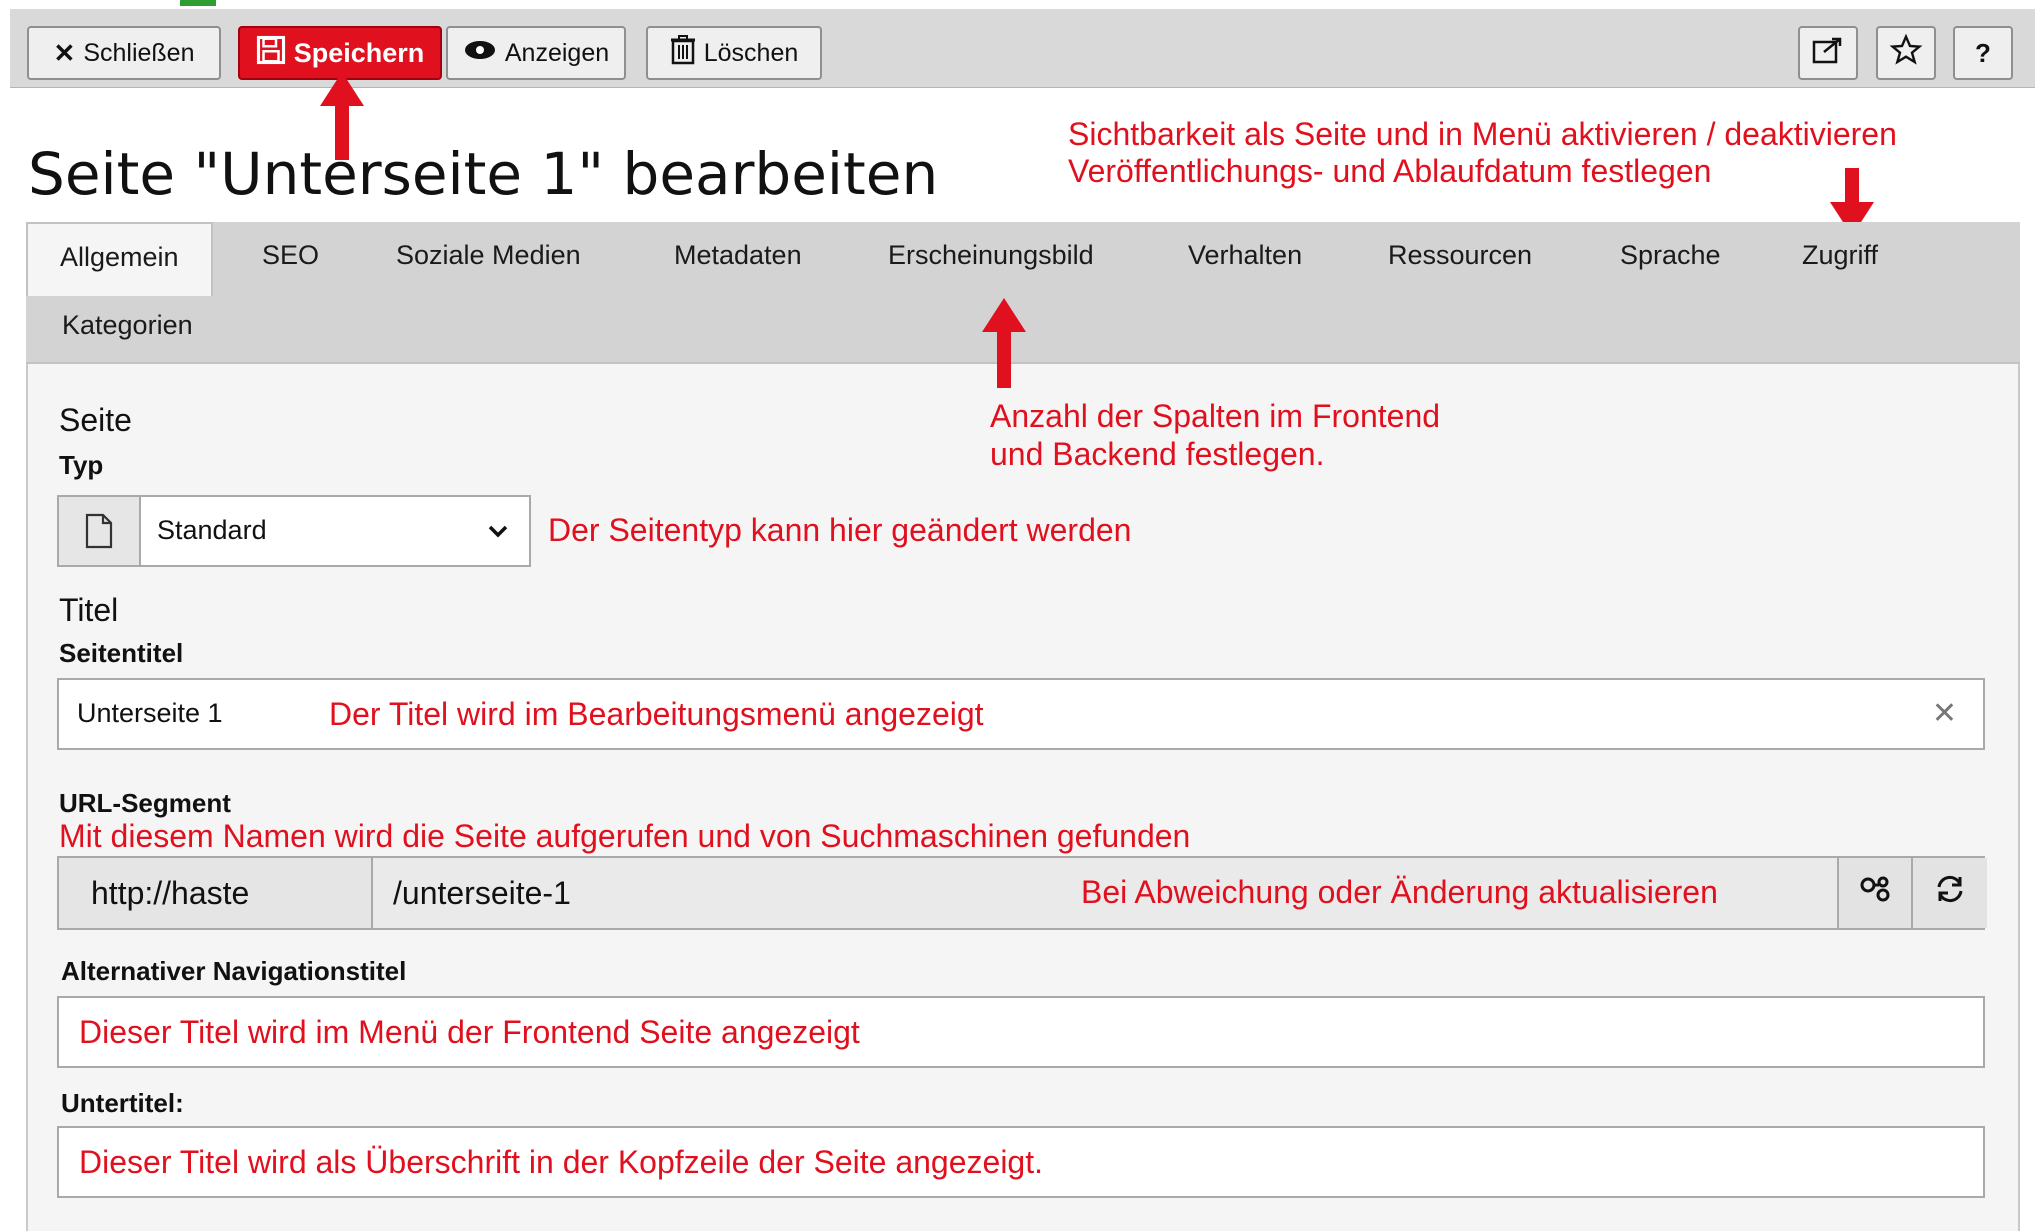  What do you see at coordinates (1245, 255) in the screenshot?
I see `tab-verhalten: Verhalten` at bounding box center [1245, 255].